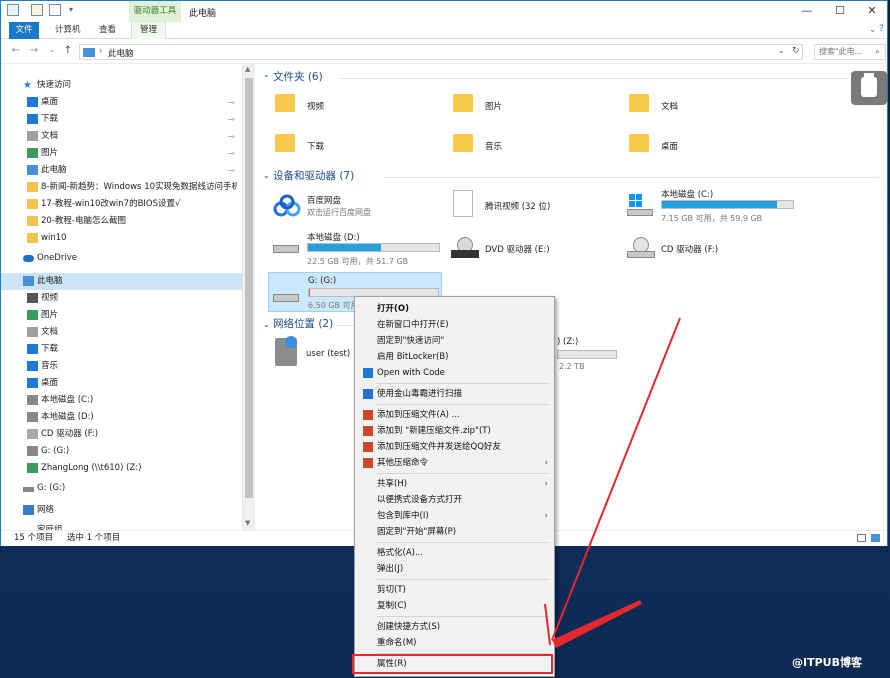 The image size is (890, 678). I want to click on highlight-properties-box, so click(452, 664).